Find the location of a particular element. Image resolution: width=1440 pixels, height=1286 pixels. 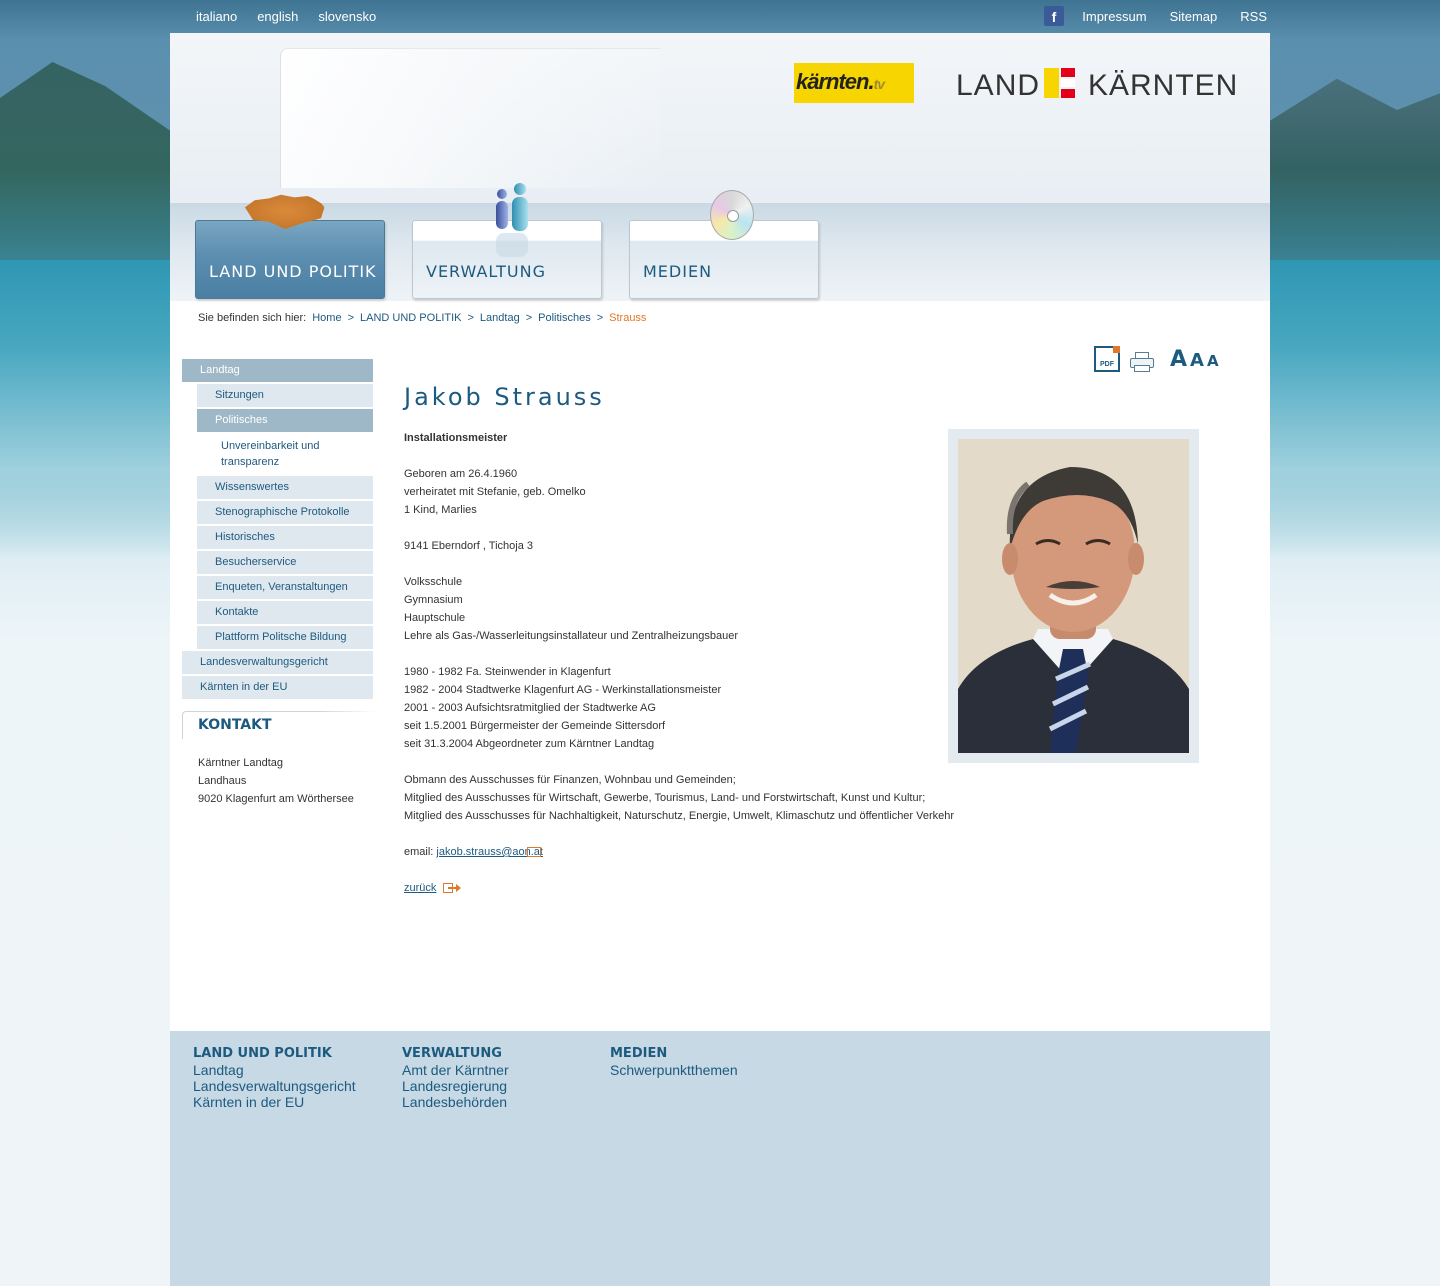

footer-link: Schwerpunktthemen is located at coordinates (674, 1070).